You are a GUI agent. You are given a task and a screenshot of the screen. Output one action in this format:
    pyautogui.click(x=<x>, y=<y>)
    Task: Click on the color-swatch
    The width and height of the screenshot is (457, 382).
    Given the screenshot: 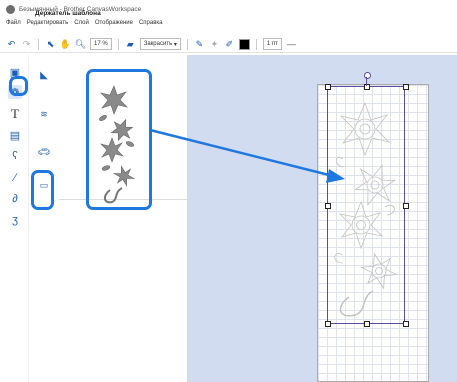 What is the action you would take?
    pyautogui.click(x=244, y=44)
    